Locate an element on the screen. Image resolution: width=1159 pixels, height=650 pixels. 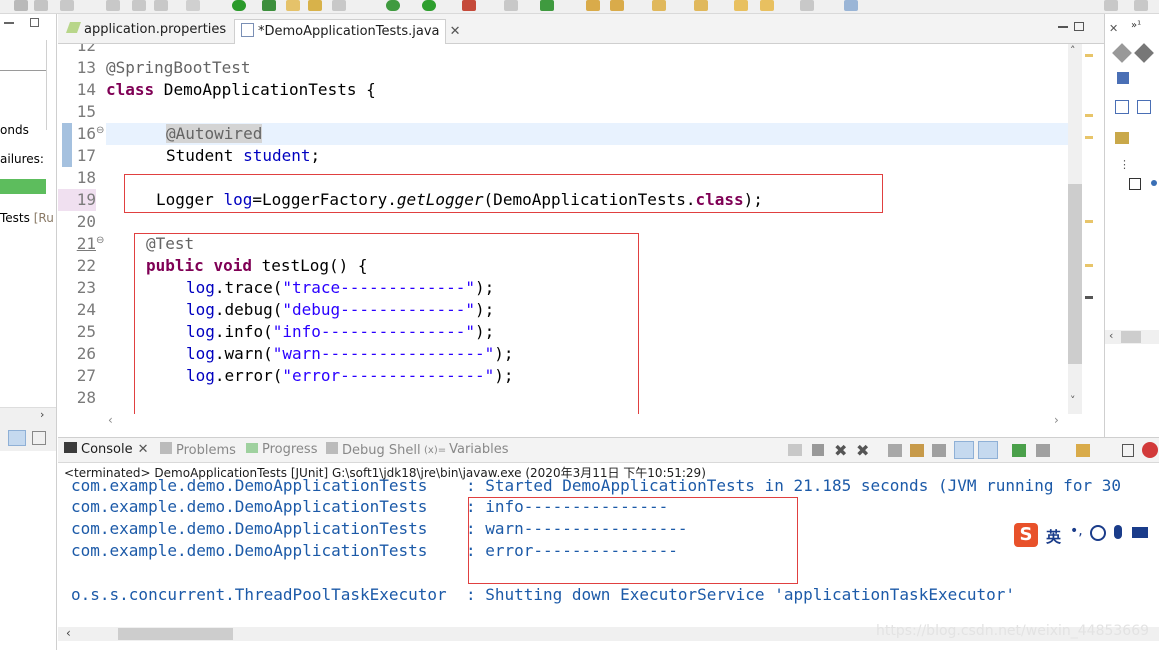
minimize-editor-icon is located at coordinates (1063, 27).